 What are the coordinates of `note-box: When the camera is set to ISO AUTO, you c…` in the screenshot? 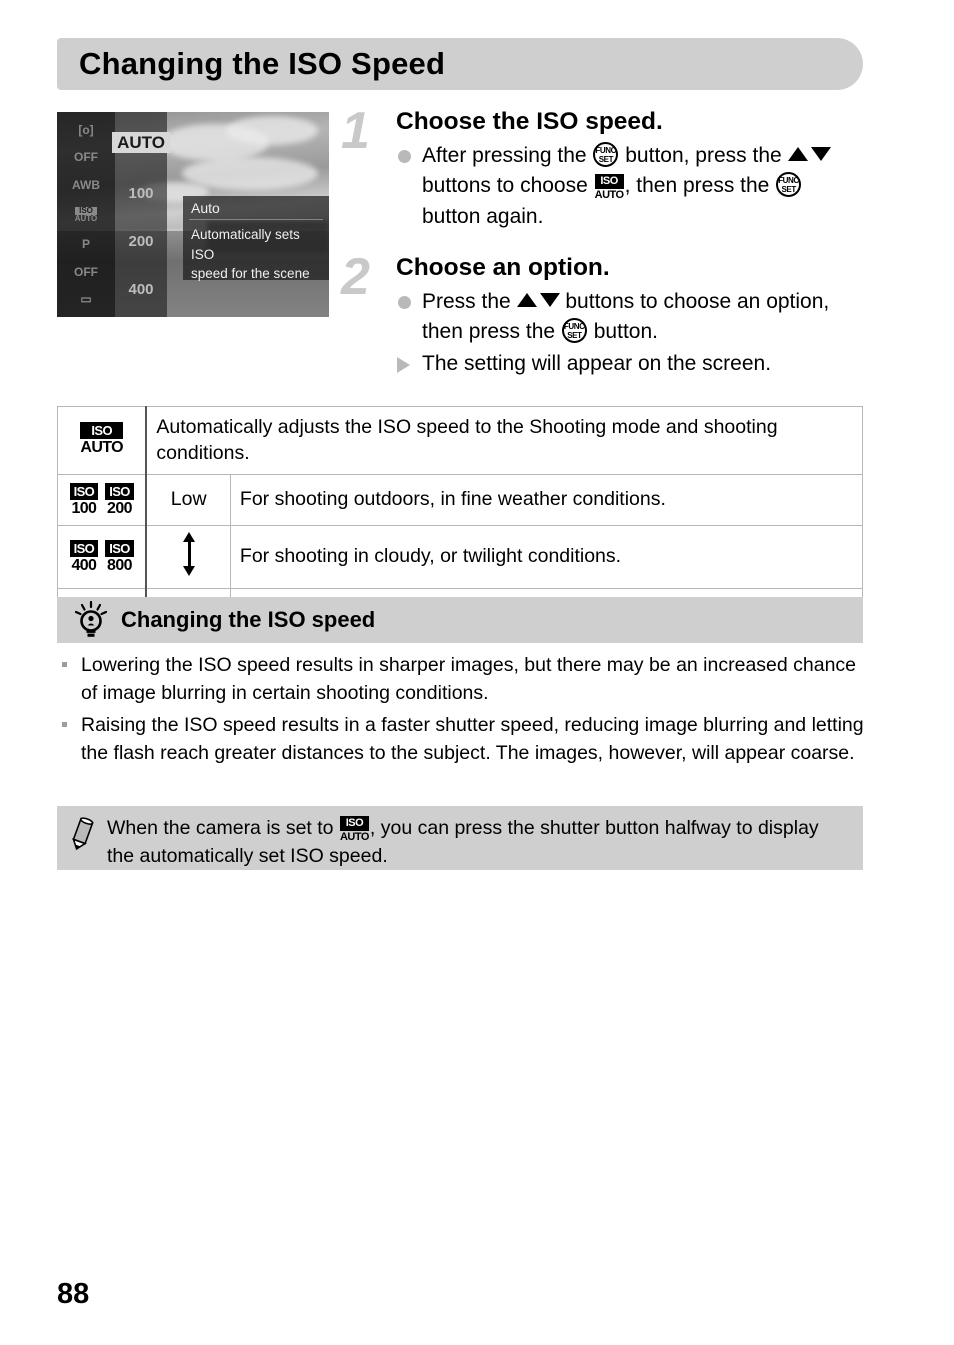 It's located at (460, 838).